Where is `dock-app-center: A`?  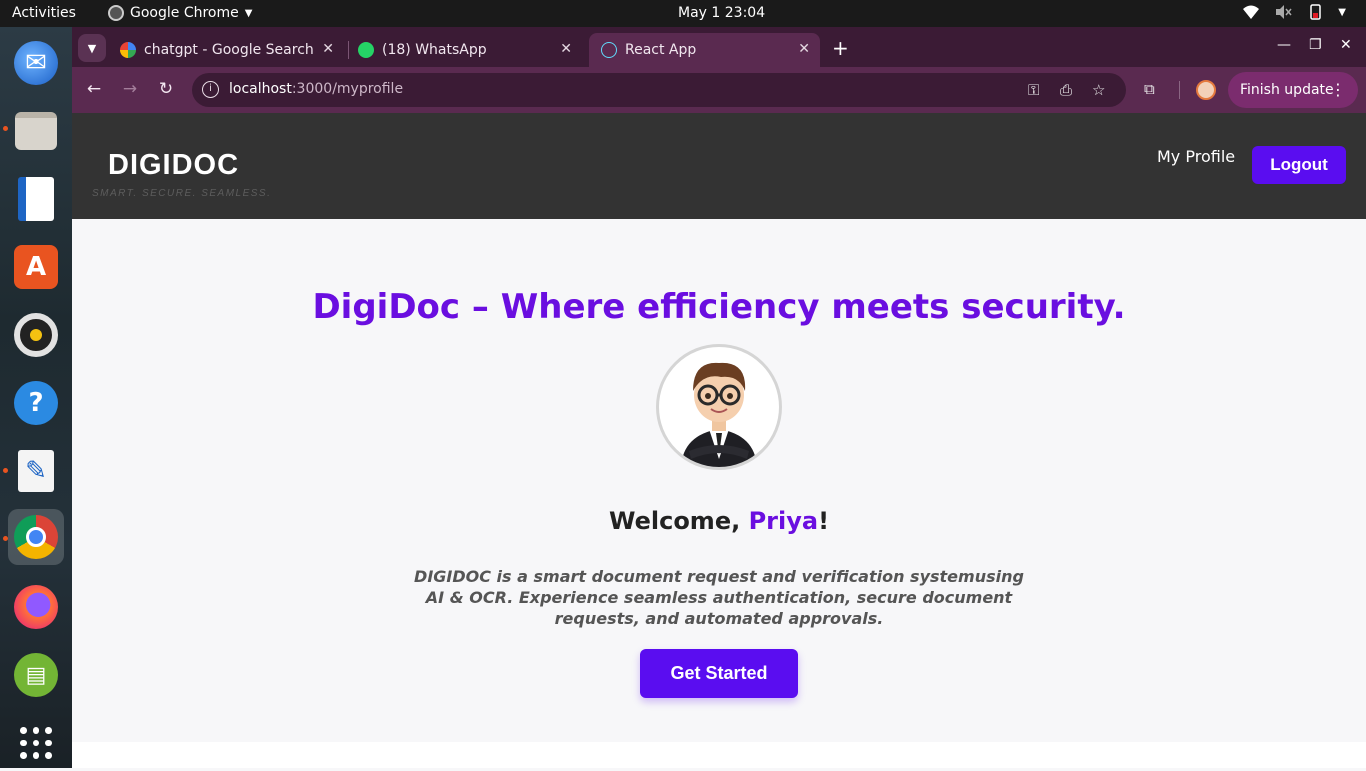
dock-app-center: A is located at coordinates (36, 267).